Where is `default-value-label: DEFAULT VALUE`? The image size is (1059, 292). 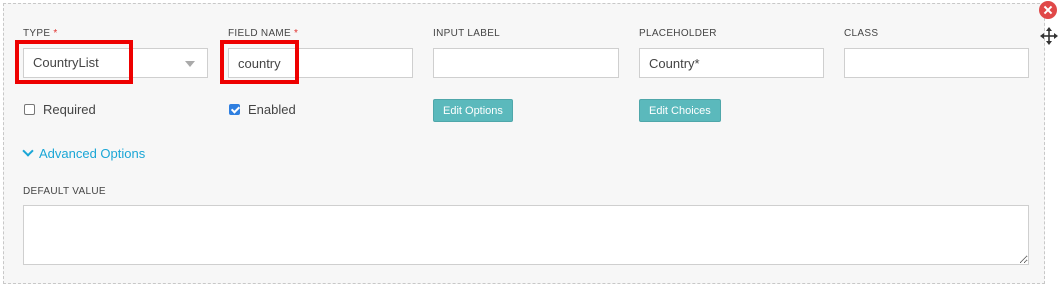 default-value-label: DEFAULT VALUE is located at coordinates (64, 191).